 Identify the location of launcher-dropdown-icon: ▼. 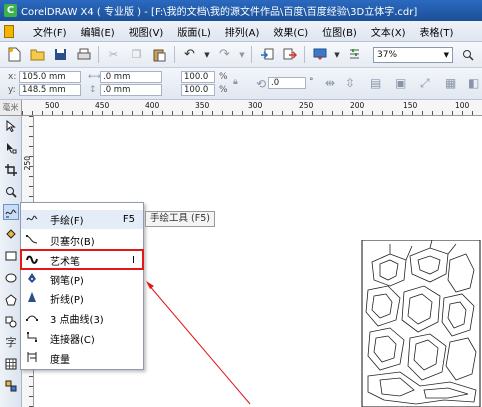
(337, 54).